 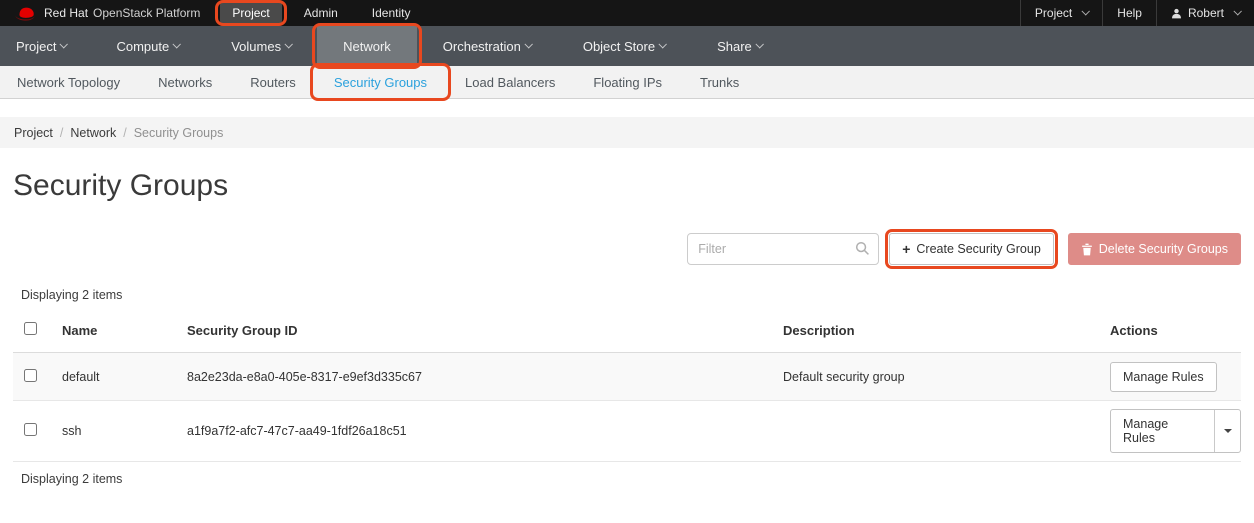 What do you see at coordinates (147, 13) in the screenshot?
I see `brand-rest: OpenStack Platform` at bounding box center [147, 13].